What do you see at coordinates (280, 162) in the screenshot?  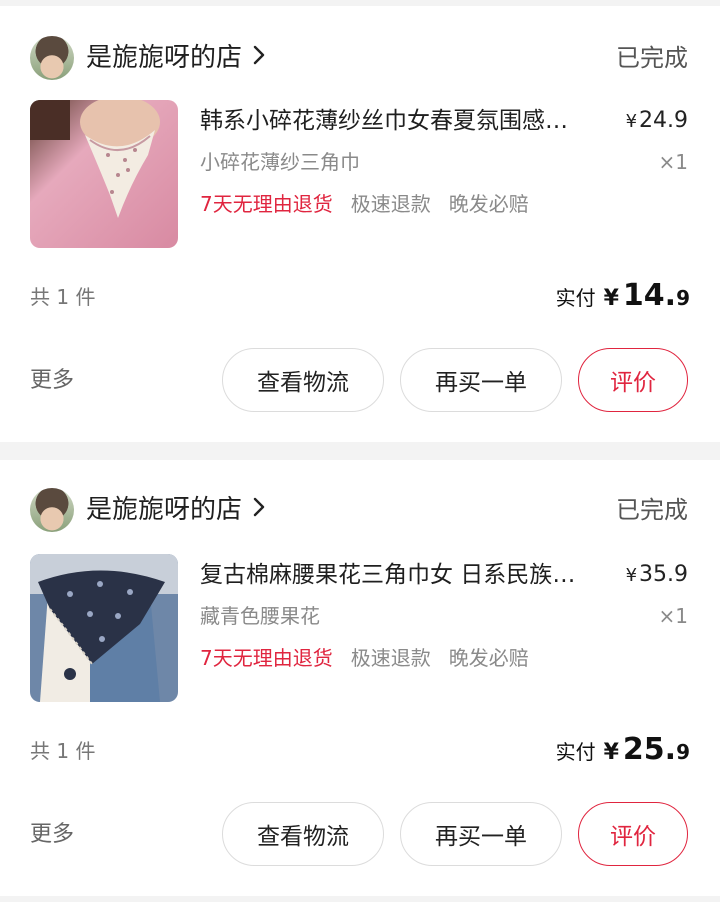 I see `product-variant: 小碎花薄纱三角巾` at bounding box center [280, 162].